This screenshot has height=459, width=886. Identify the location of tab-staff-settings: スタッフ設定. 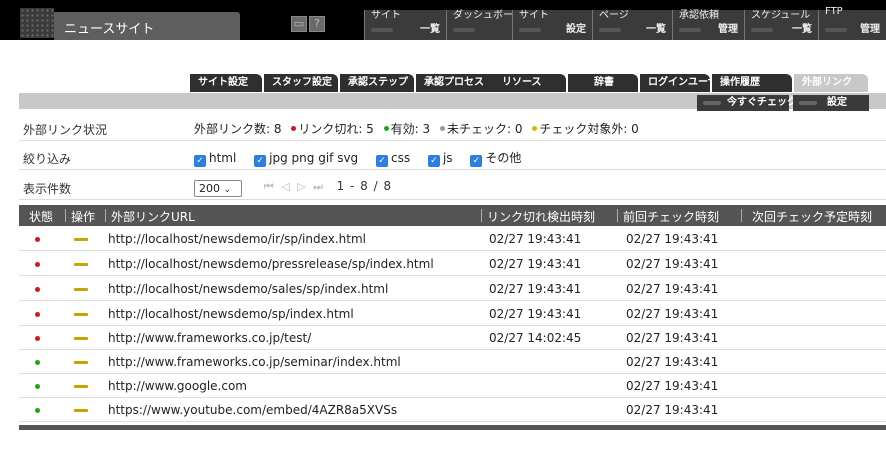
(301, 83).